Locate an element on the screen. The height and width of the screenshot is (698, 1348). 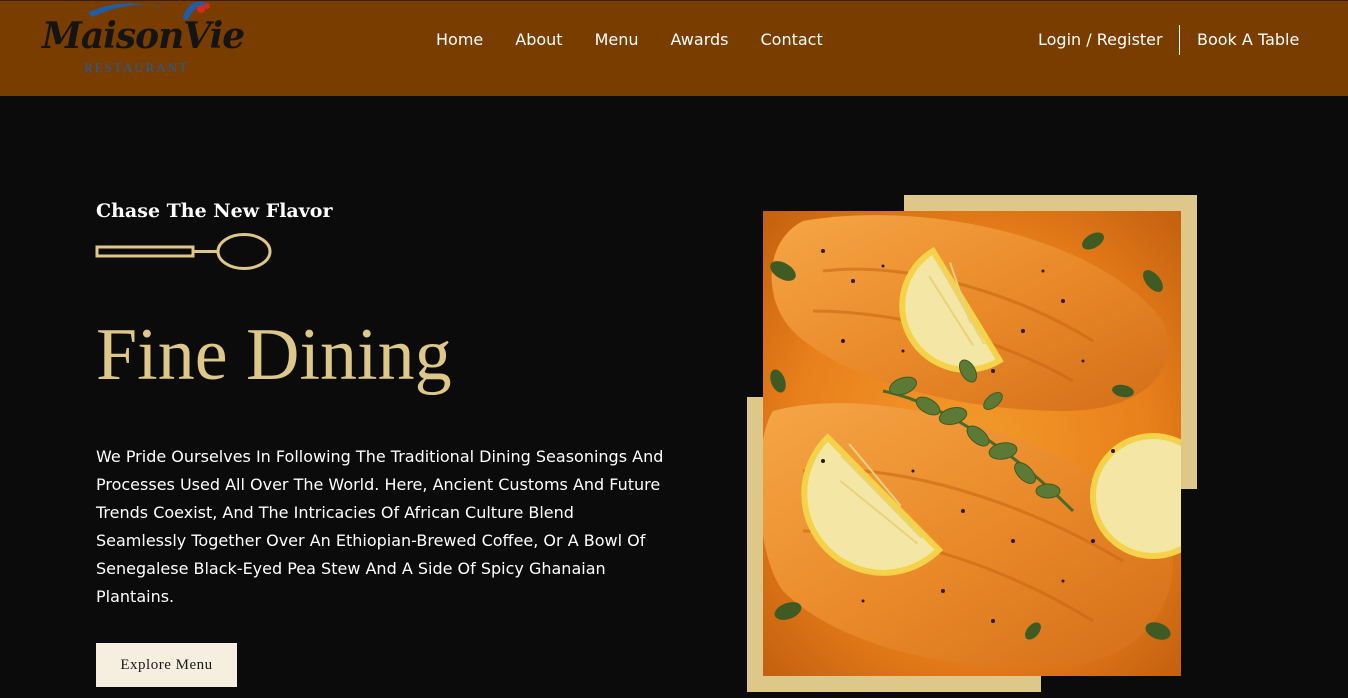
nav-contact: Contact is located at coordinates (791, 40).